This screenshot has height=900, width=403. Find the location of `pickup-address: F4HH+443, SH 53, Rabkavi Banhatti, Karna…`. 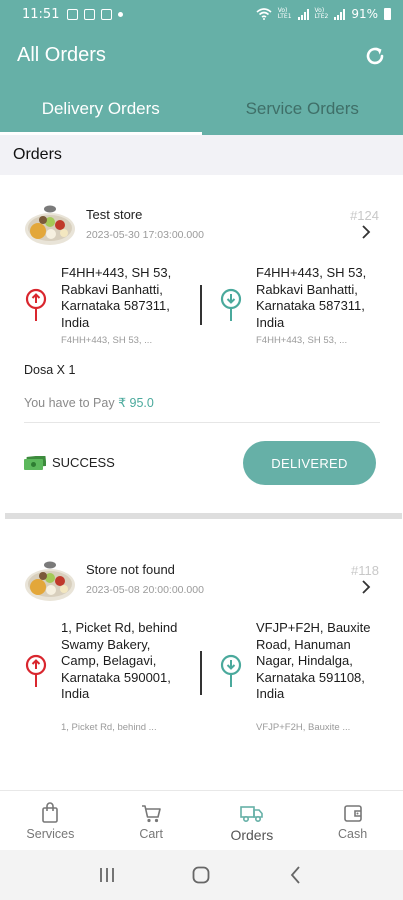

pickup-address: F4HH+443, SH 53, Rabkavi Banhatti, Karna… is located at coordinates (116, 297).